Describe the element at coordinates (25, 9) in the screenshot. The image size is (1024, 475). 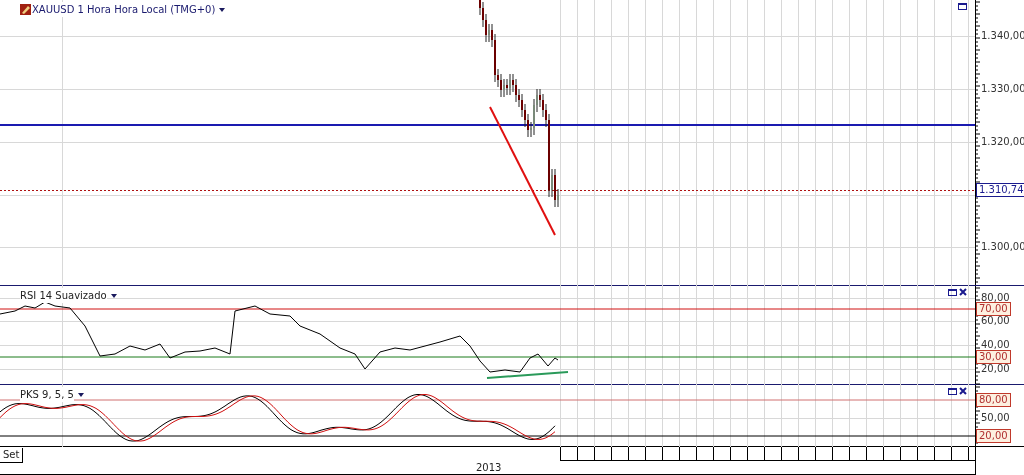
I see `chart-logo-icon` at that location.